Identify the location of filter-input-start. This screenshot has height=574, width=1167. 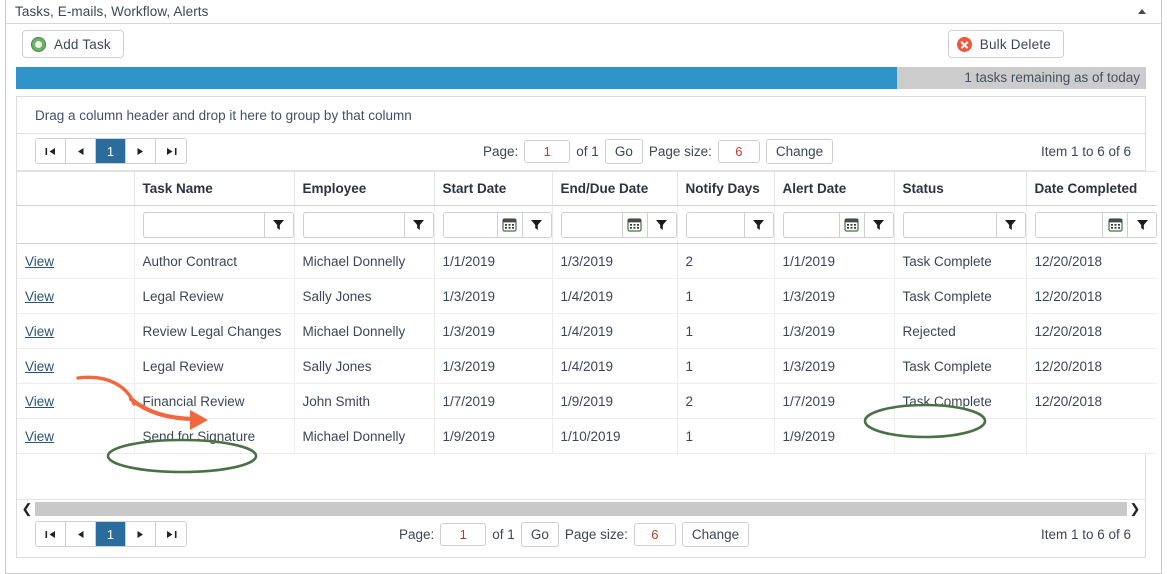
(470, 224).